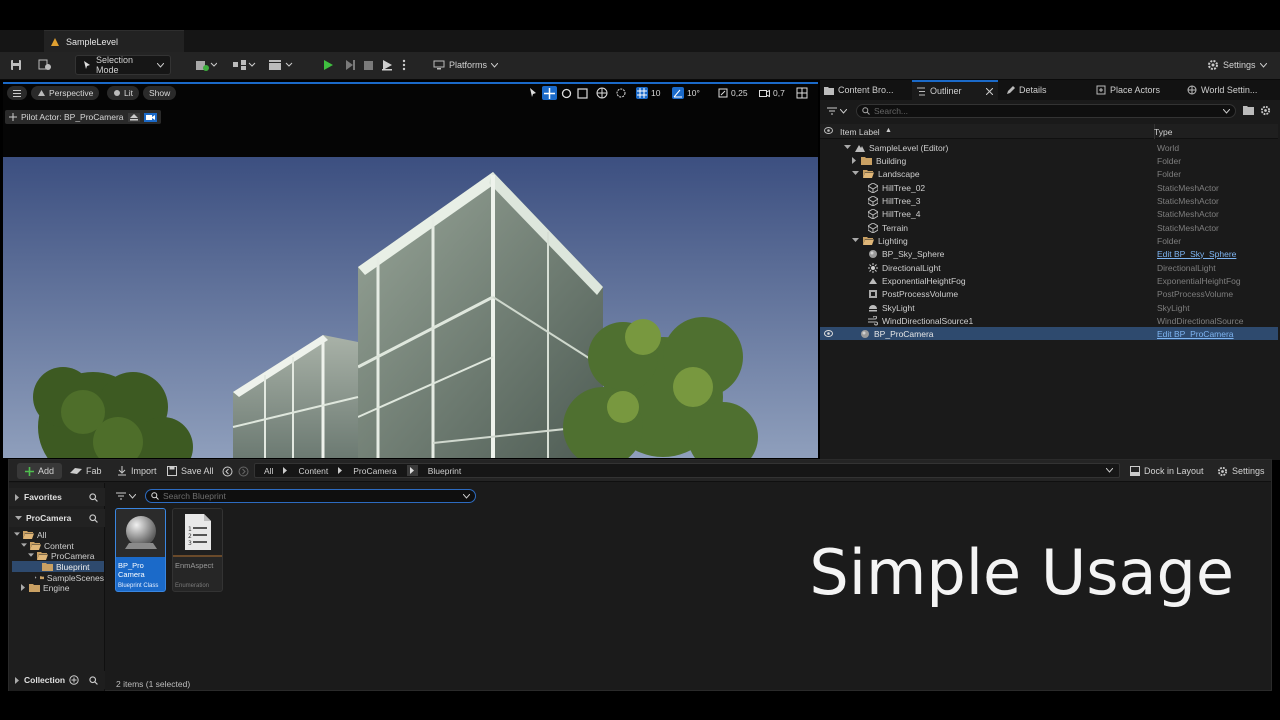  What do you see at coordinates (206, 65) in the screenshot?
I see `add-content-button` at bounding box center [206, 65].